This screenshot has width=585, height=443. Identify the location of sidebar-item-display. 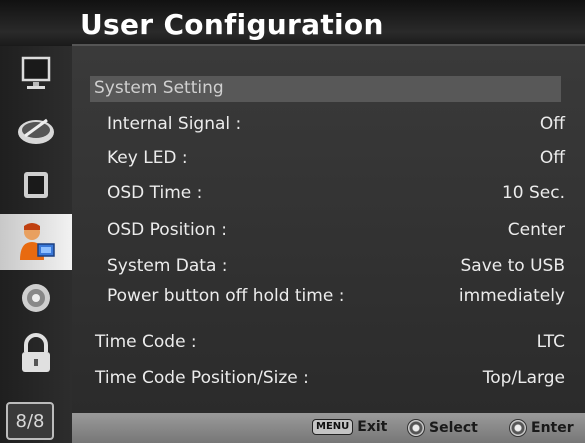
(36, 74).